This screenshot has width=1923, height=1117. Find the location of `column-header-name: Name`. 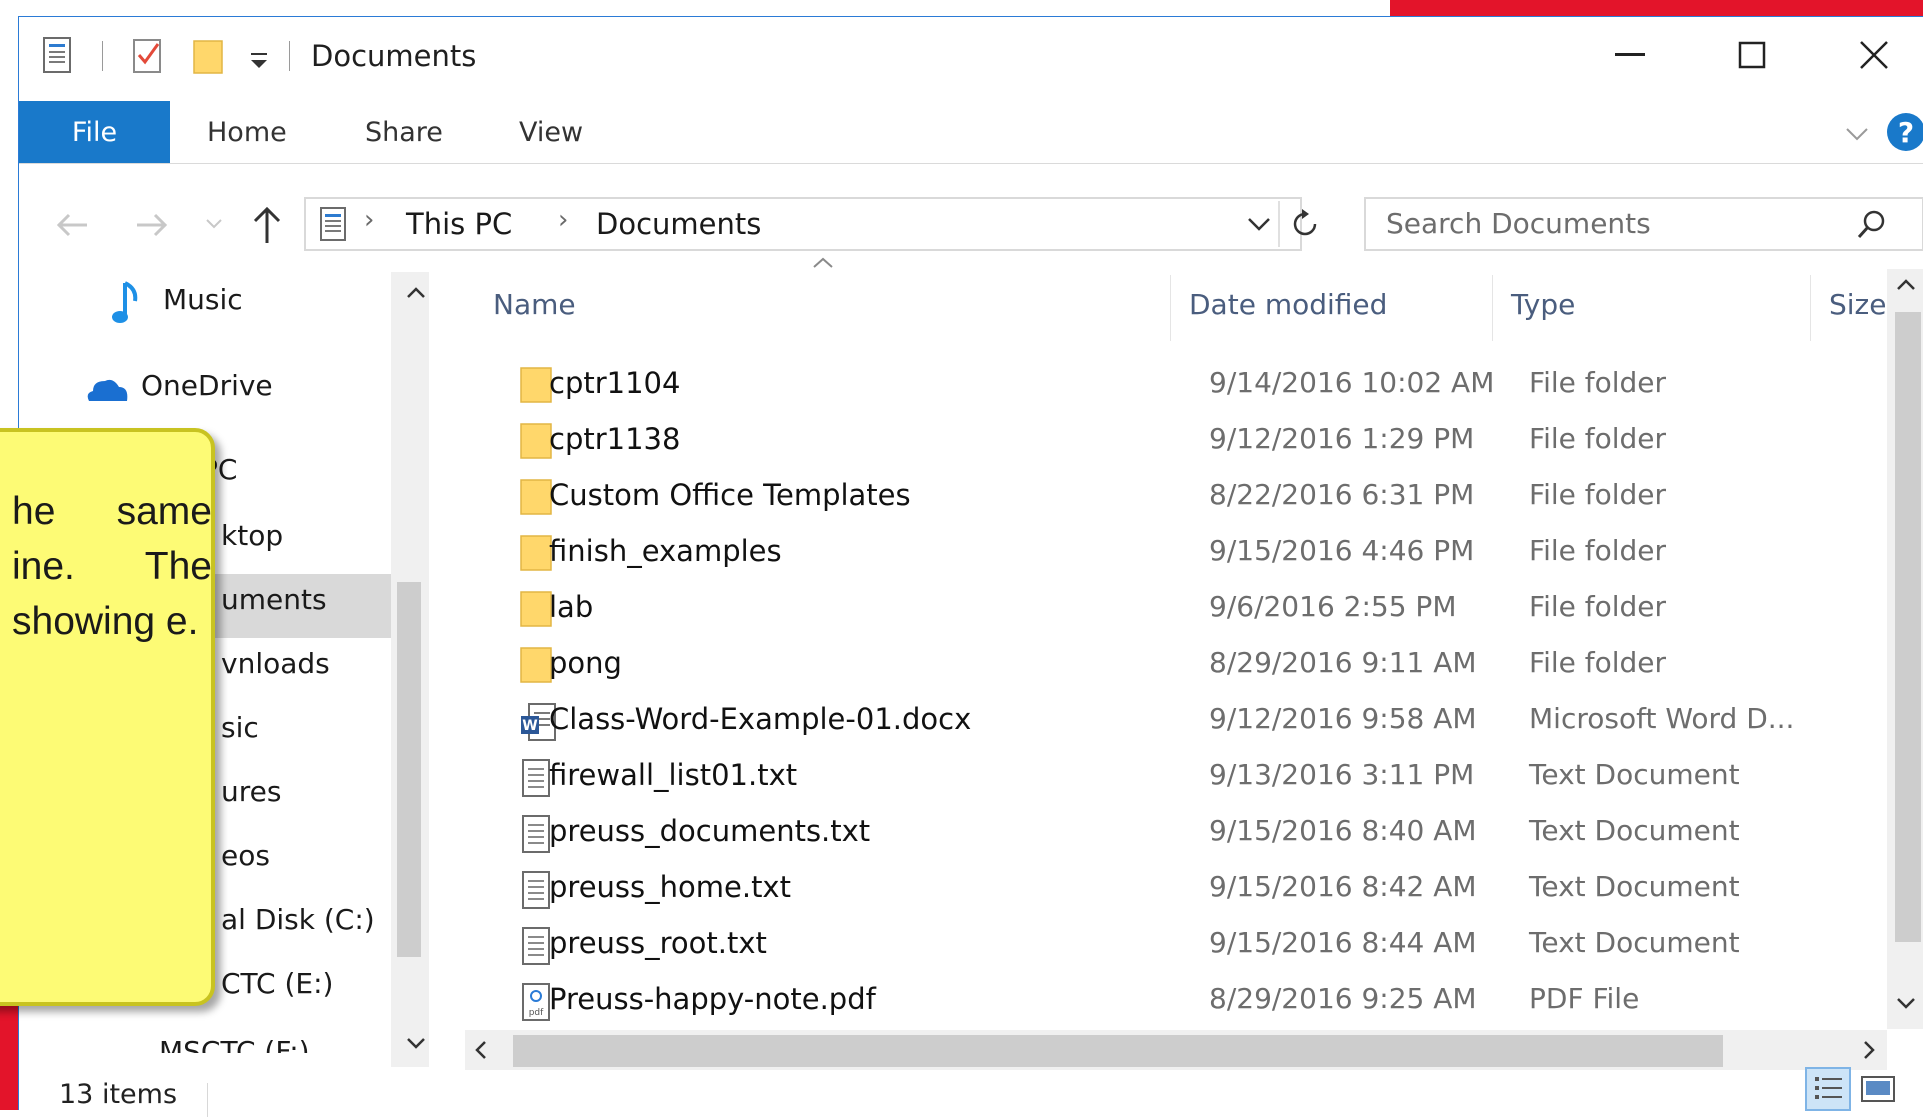

column-header-name: Name is located at coordinates (534, 304).